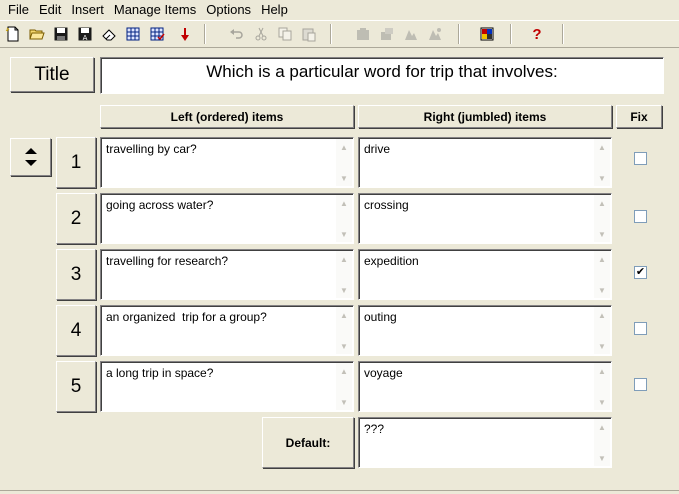  Describe the element at coordinates (160, 373) in the screenshot. I see `left-item-text: a long trip in space?` at that location.